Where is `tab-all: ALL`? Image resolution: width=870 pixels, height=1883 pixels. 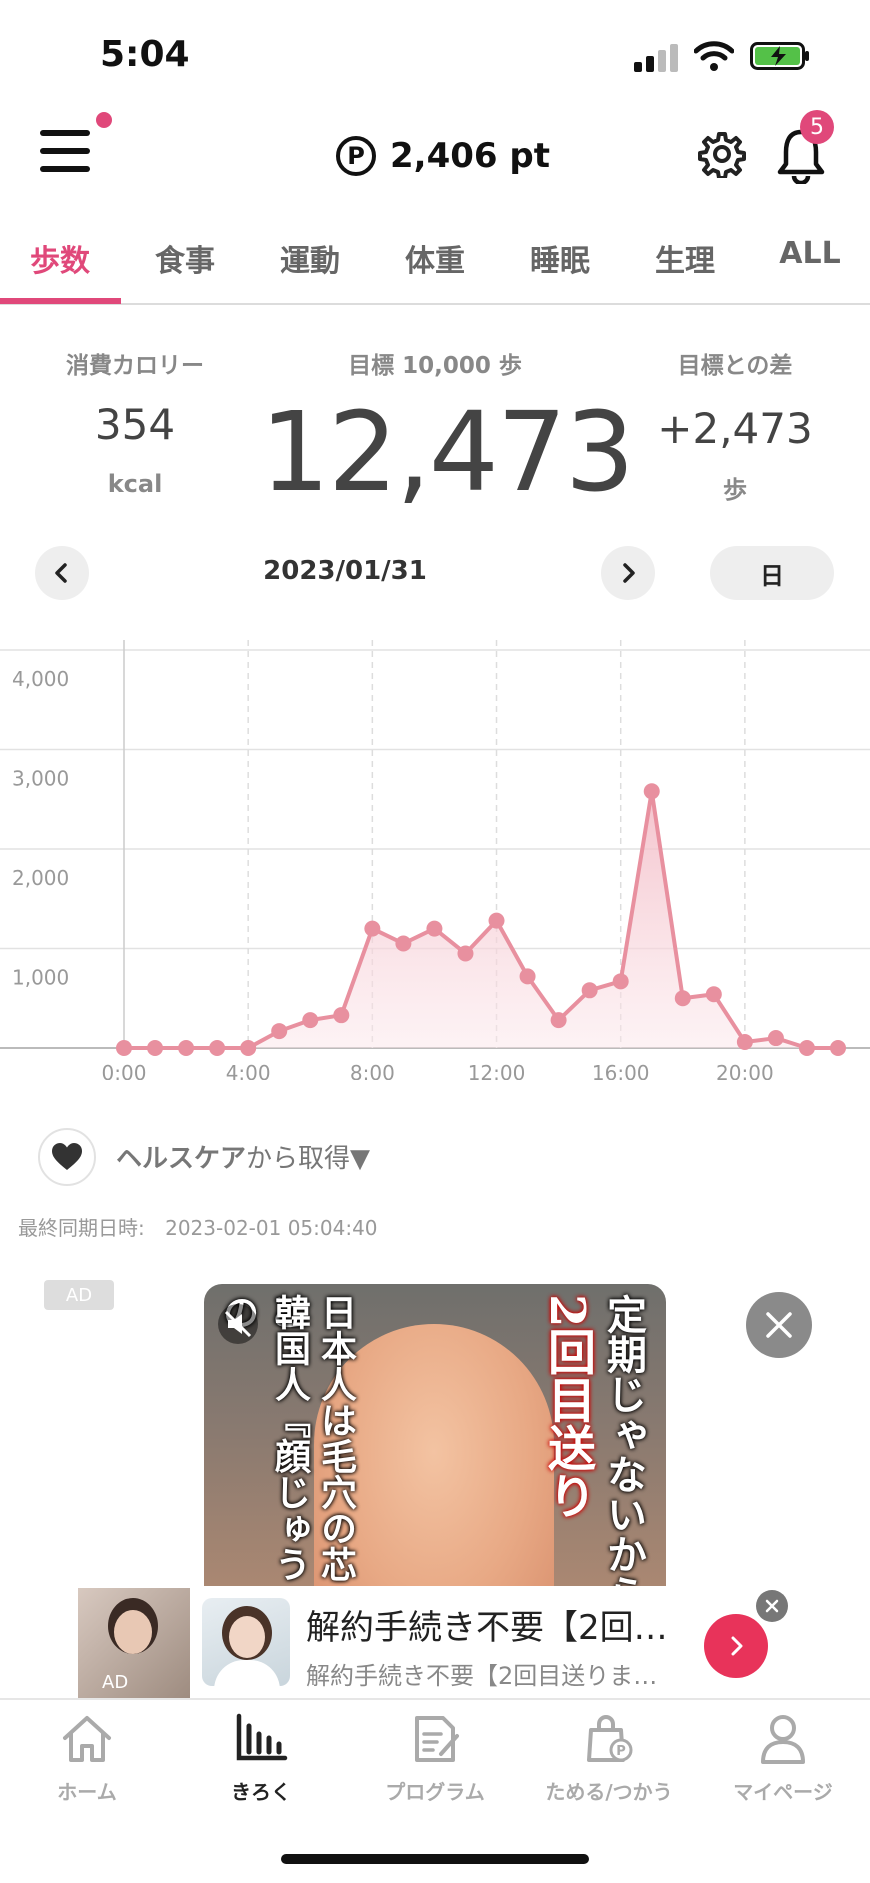 tab-all: ALL is located at coordinates (810, 253).